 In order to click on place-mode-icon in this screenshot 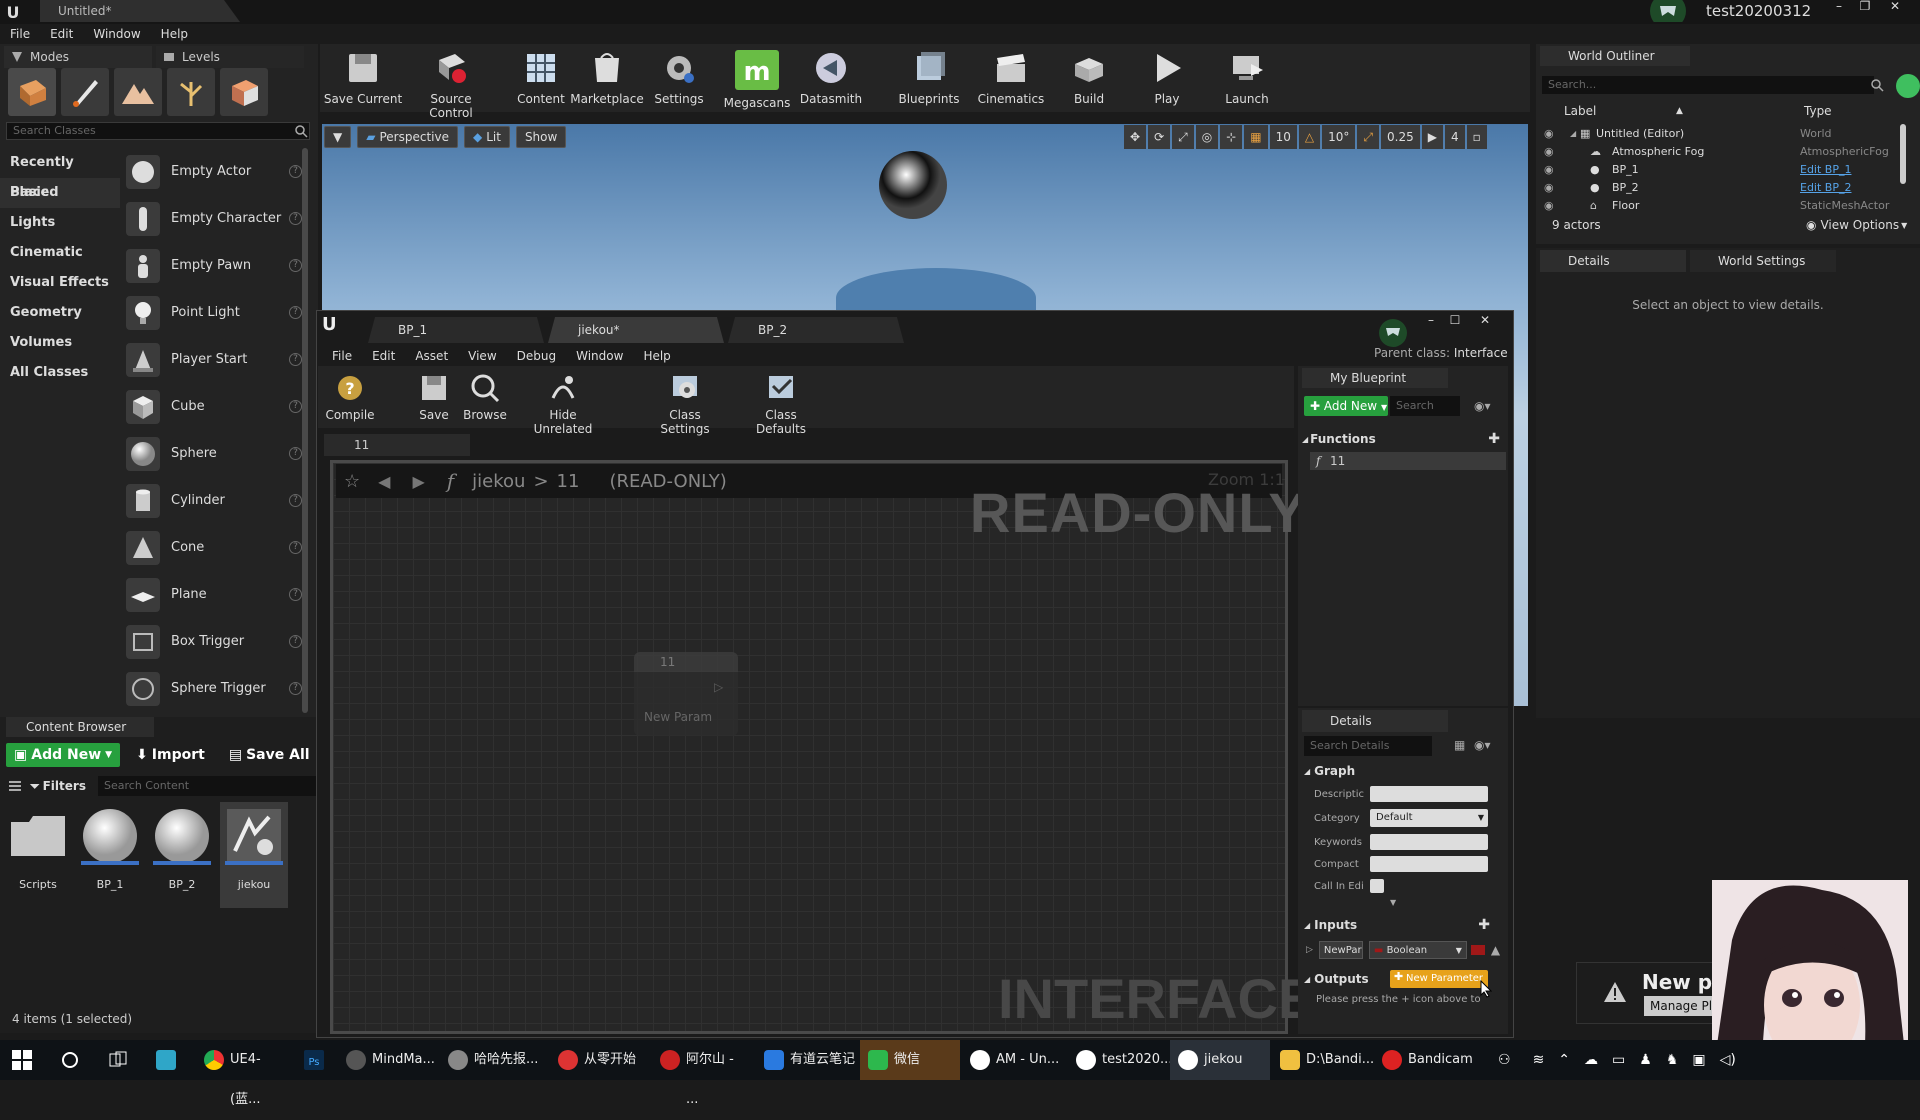, I will do `click(32, 92)`.